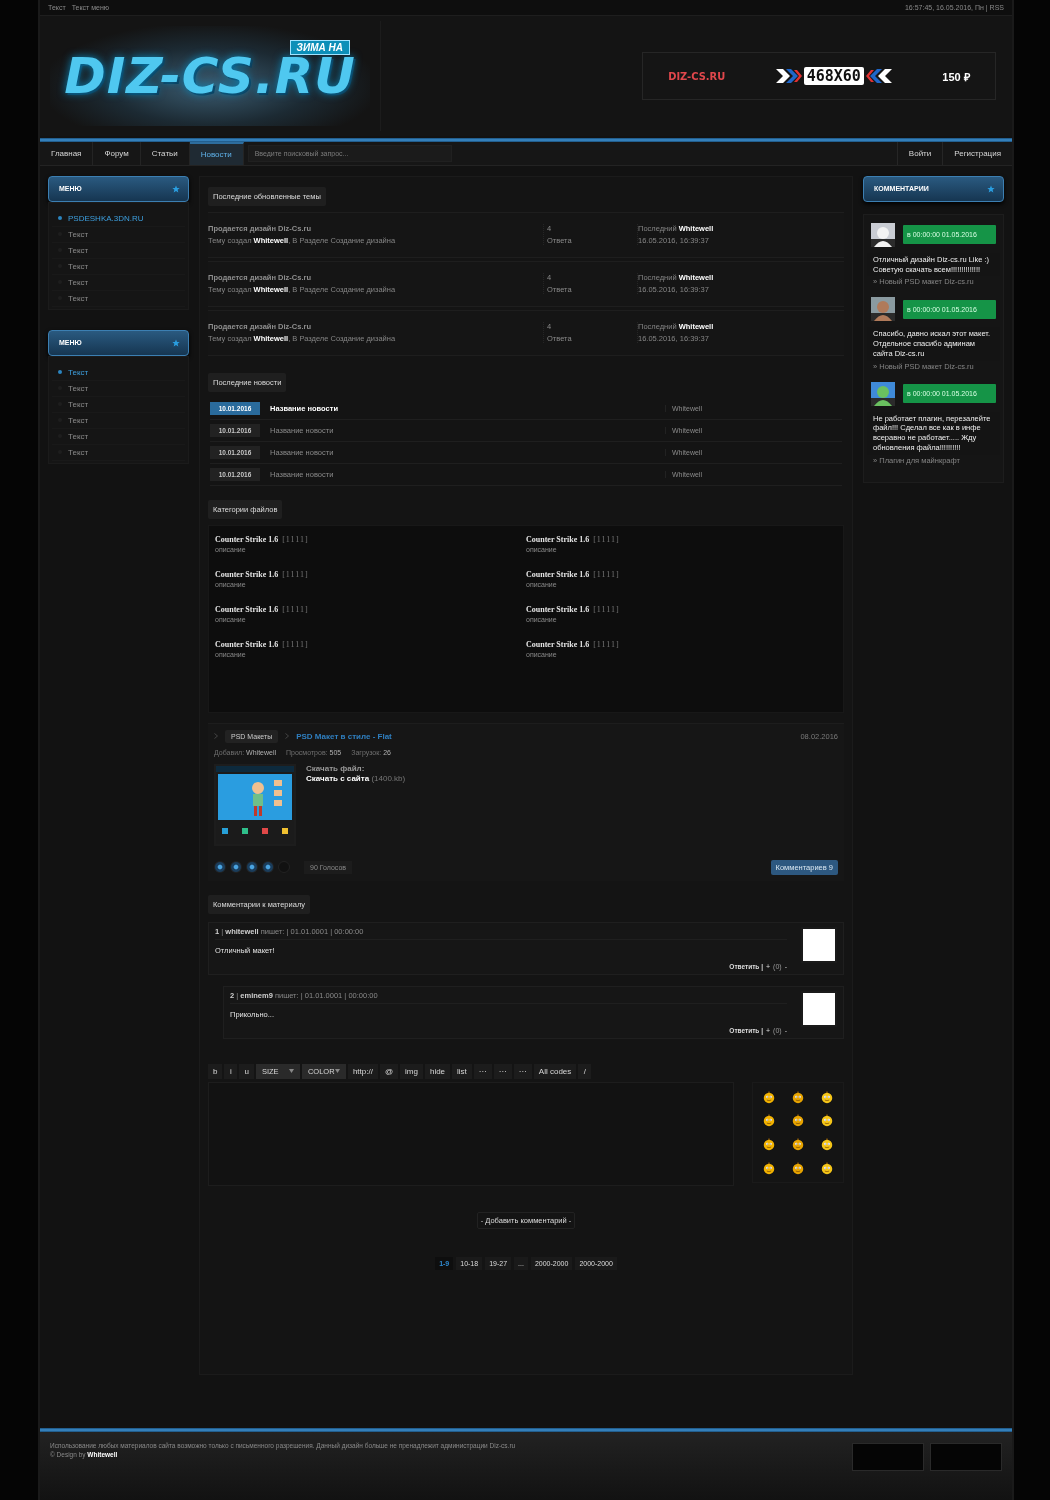 This screenshot has height=1500, width=1050. Describe the element at coordinates (231, 1071) in the screenshot. I see `format-button: i` at that location.